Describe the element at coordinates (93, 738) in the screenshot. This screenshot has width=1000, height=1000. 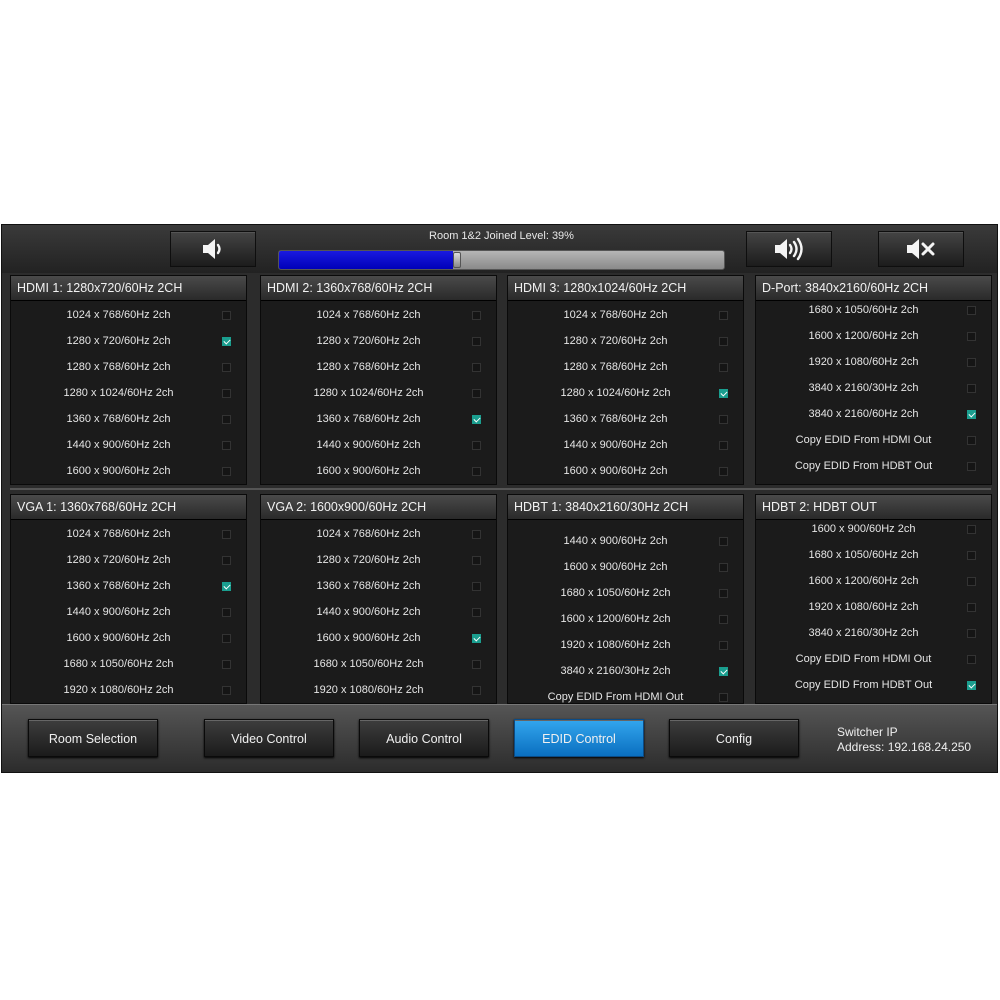
I see `nav-button-room-selection: Room Selection` at that location.